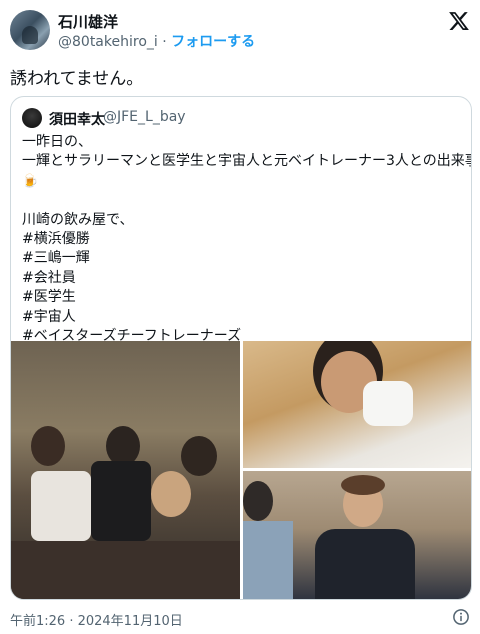 The height and width of the screenshot is (634, 480). Describe the element at coordinates (88, 21) in the screenshot. I see `author-name: 石川雄洋` at that location.